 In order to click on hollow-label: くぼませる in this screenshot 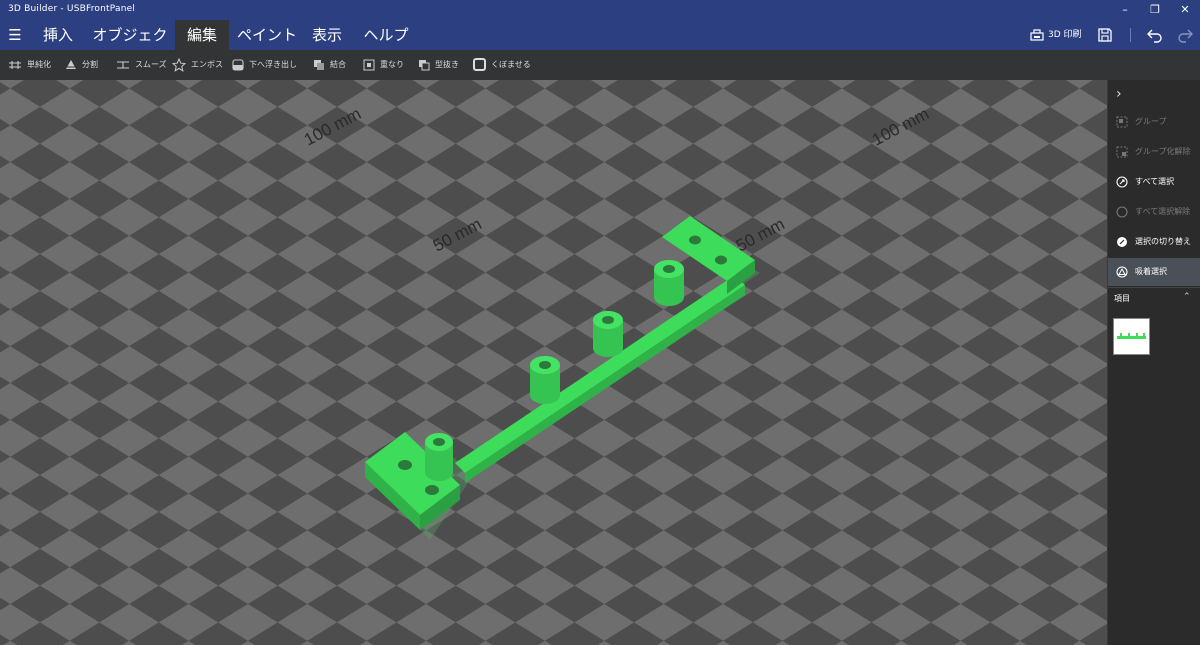, I will do `click(511, 64)`.